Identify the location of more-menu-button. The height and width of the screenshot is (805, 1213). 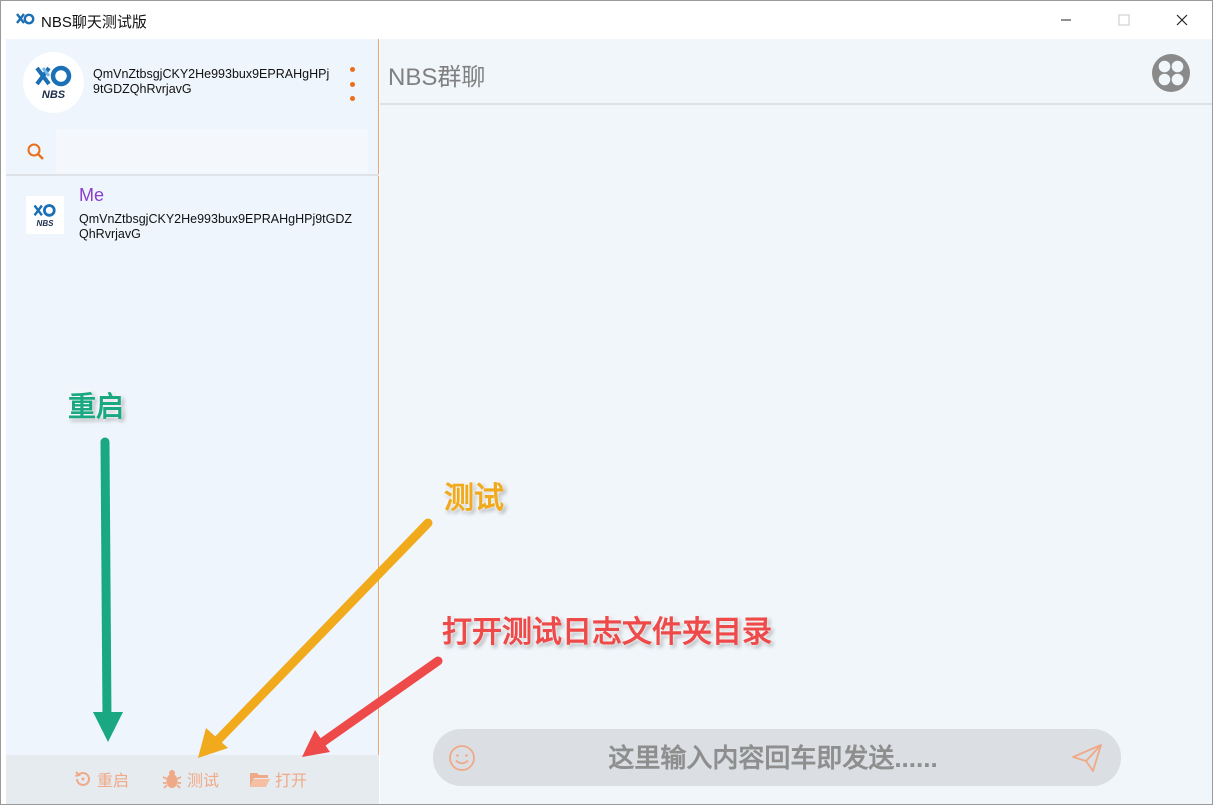
(352, 84).